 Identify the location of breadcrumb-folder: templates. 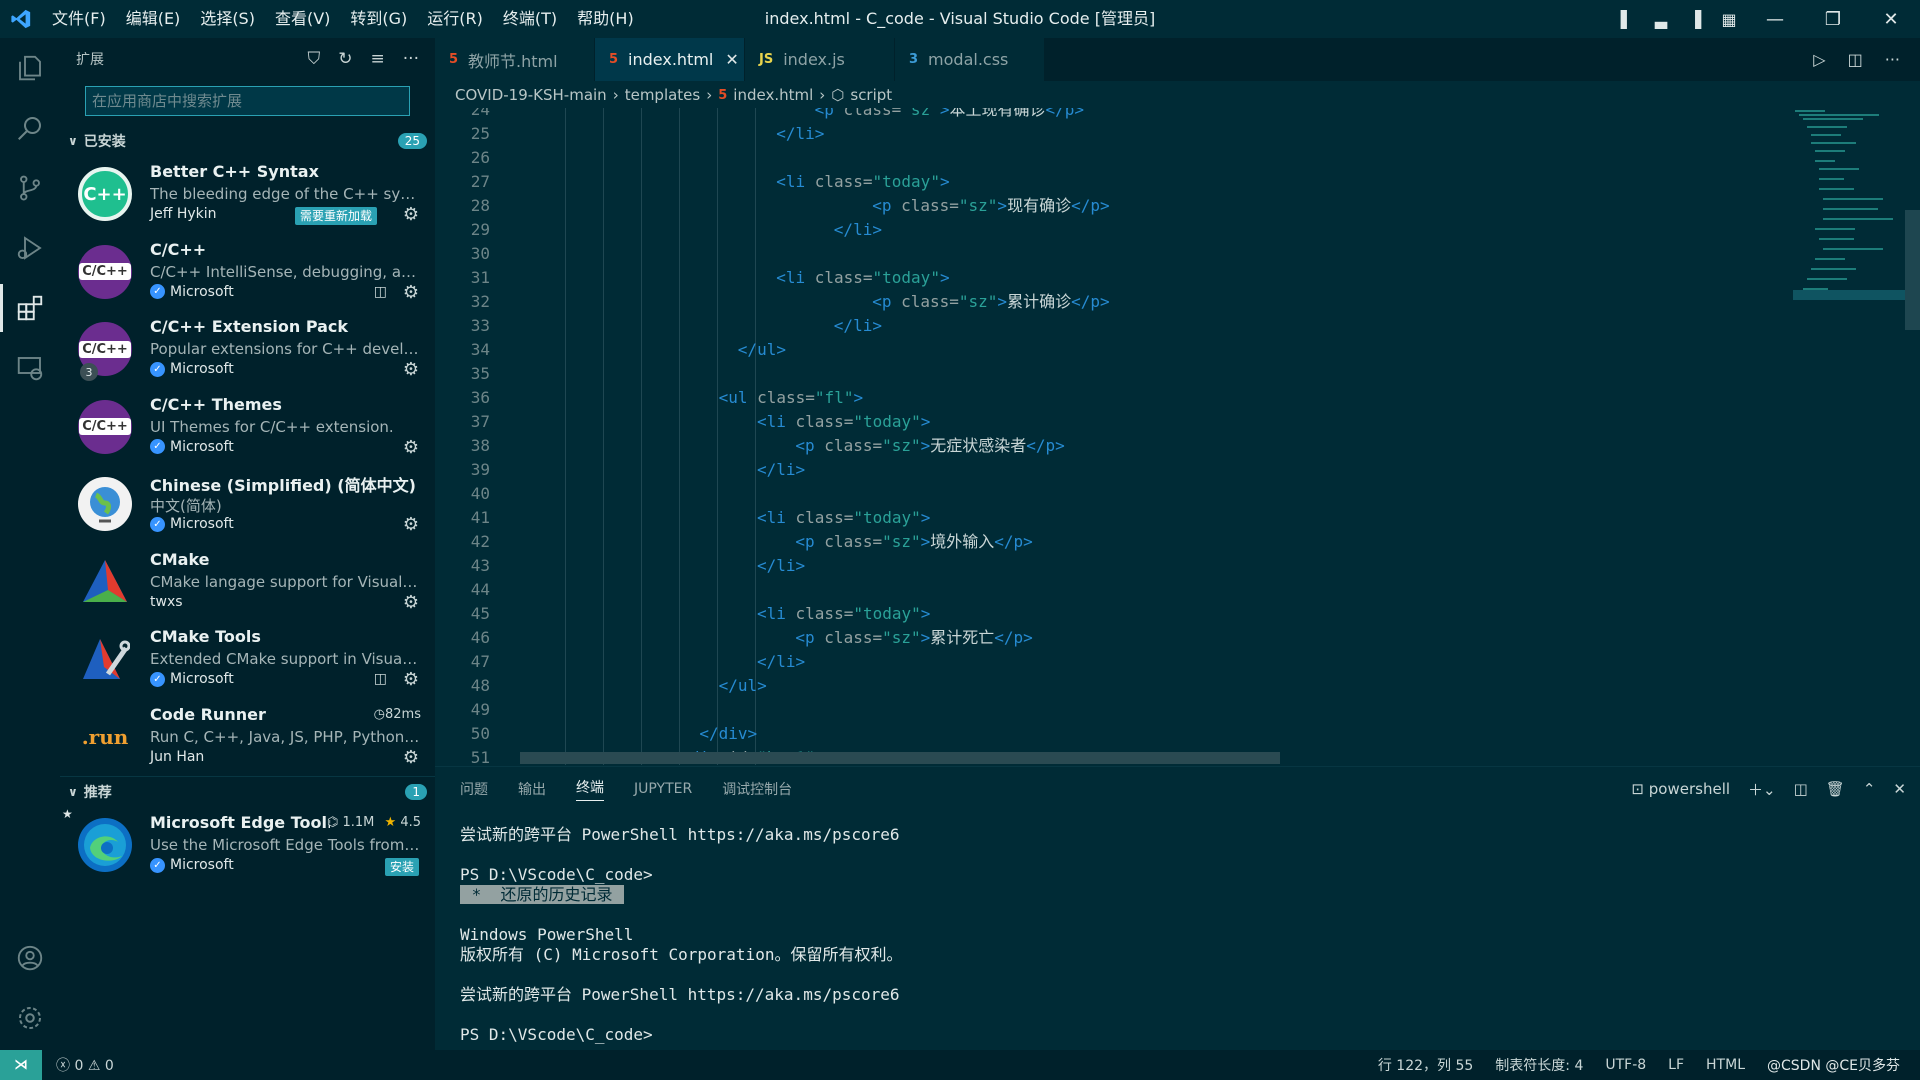
(663, 95).